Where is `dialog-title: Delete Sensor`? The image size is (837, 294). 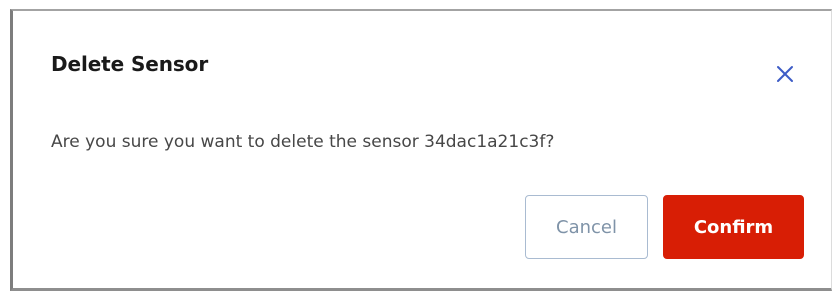 dialog-title: Delete Sensor is located at coordinates (130, 64).